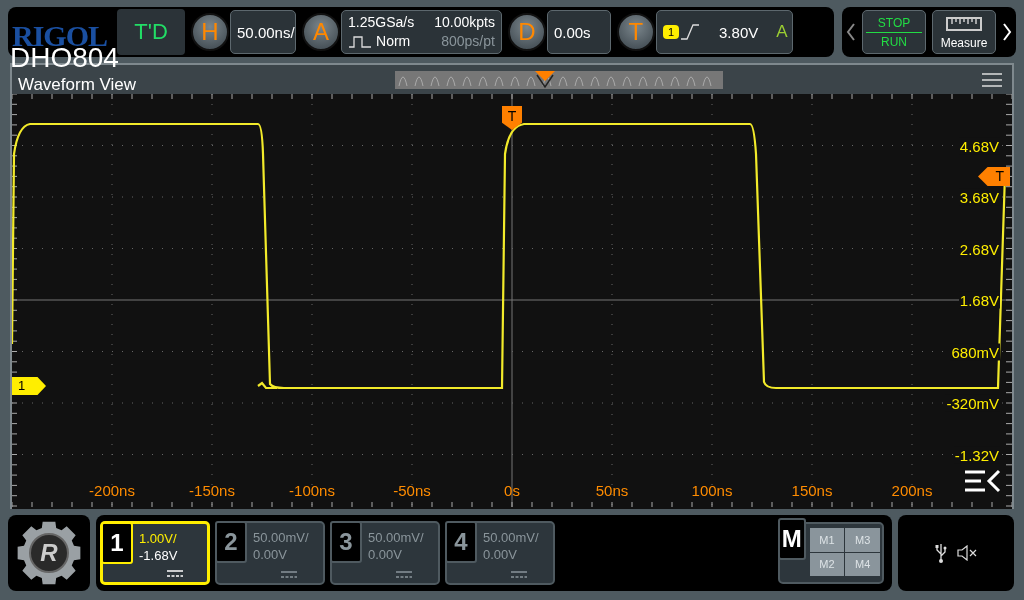 The height and width of the screenshot is (600, 1024). What do you see at coordinates (393, 41) in the screenshot?
I see `acquire-mode: Norm` at bounding box center [393, 41].